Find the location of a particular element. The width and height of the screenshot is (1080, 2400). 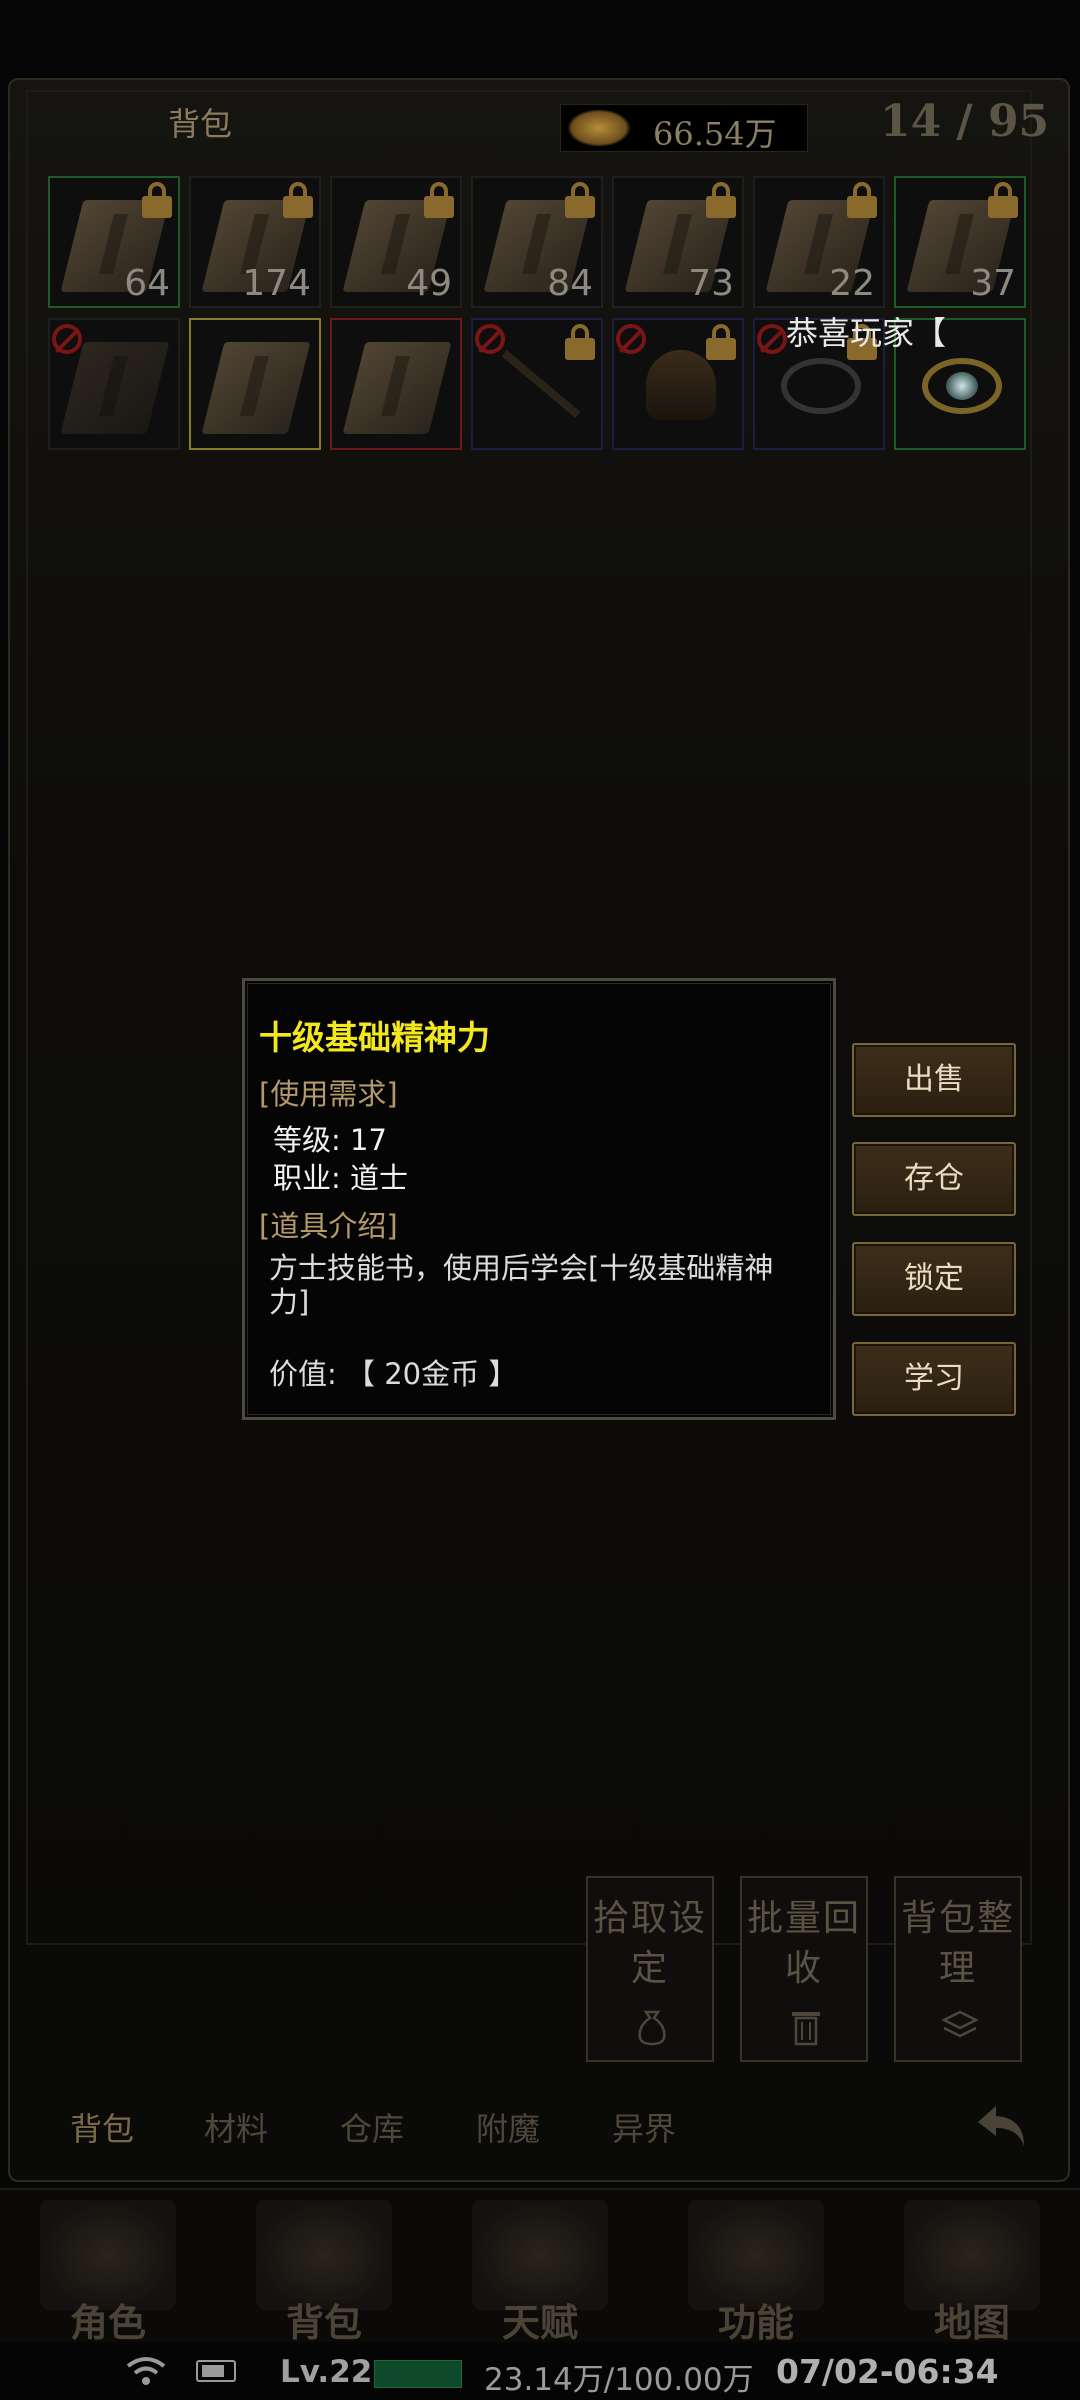

nav-talent-label: 天赋 is located at coordinates (539, 2322).